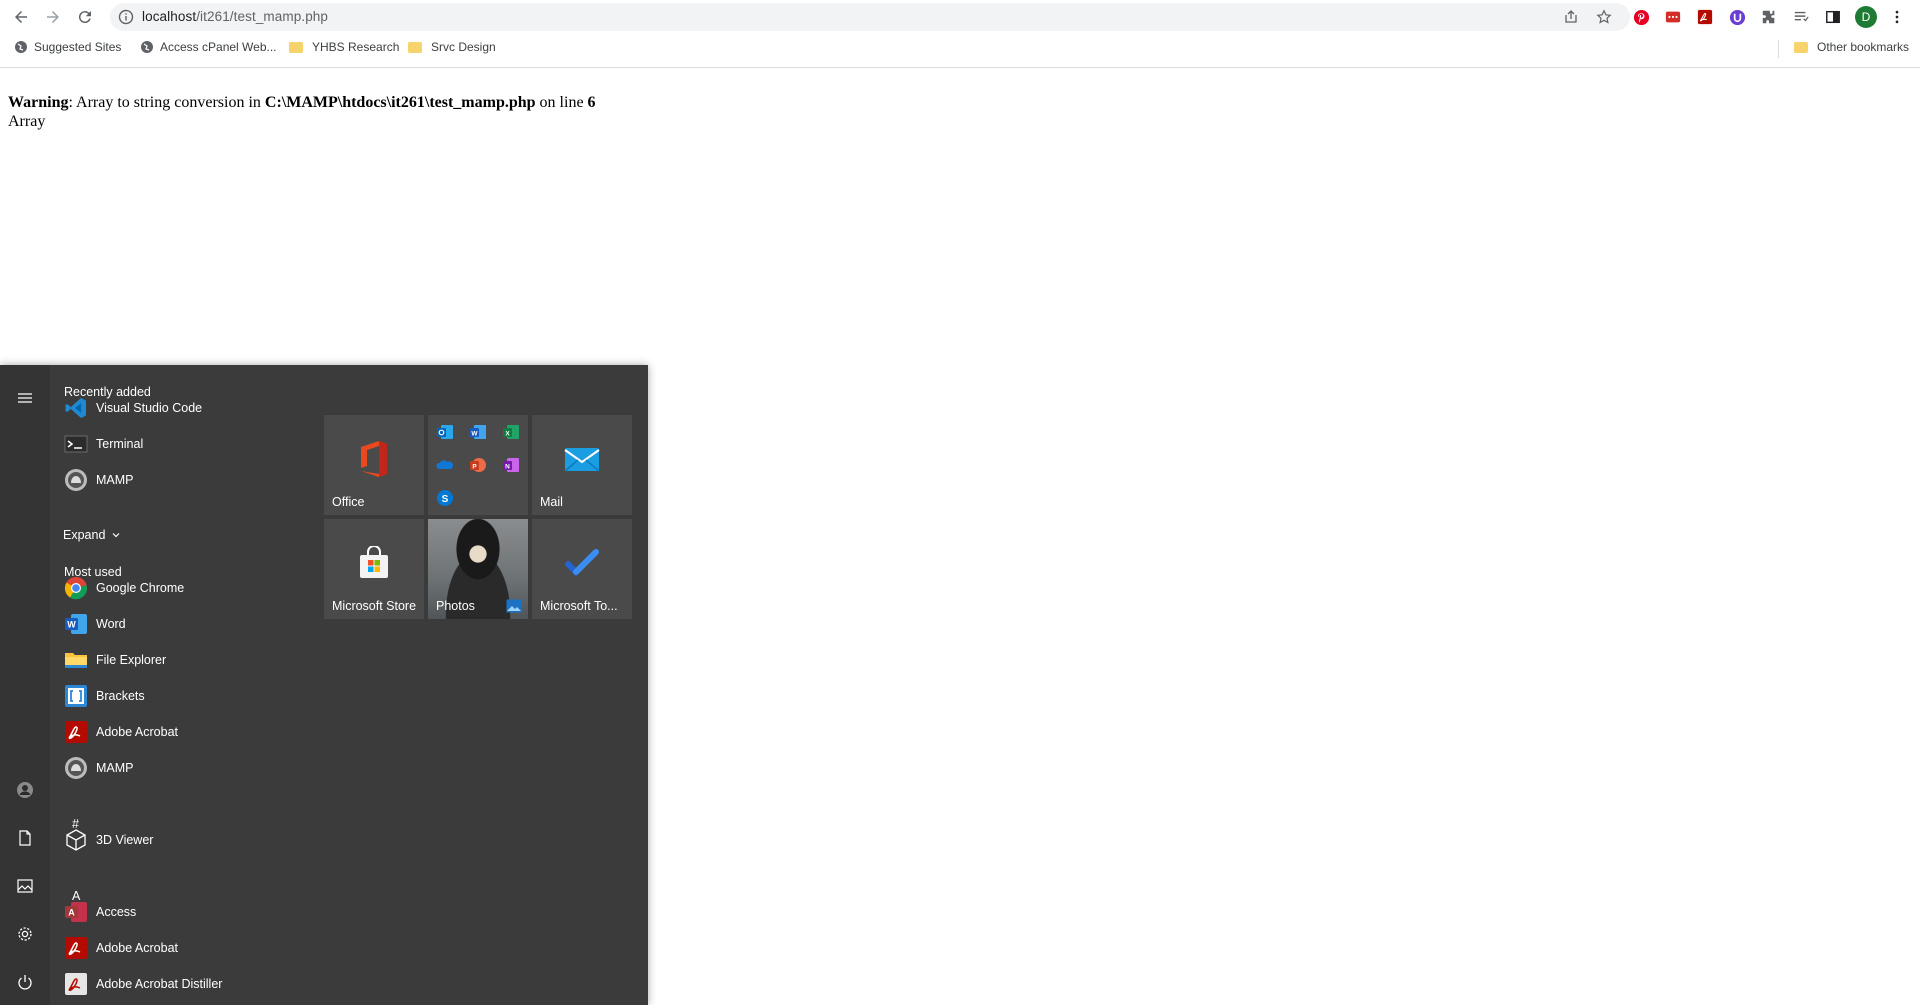  I want to click on app-label: Word, so click(111, 624).